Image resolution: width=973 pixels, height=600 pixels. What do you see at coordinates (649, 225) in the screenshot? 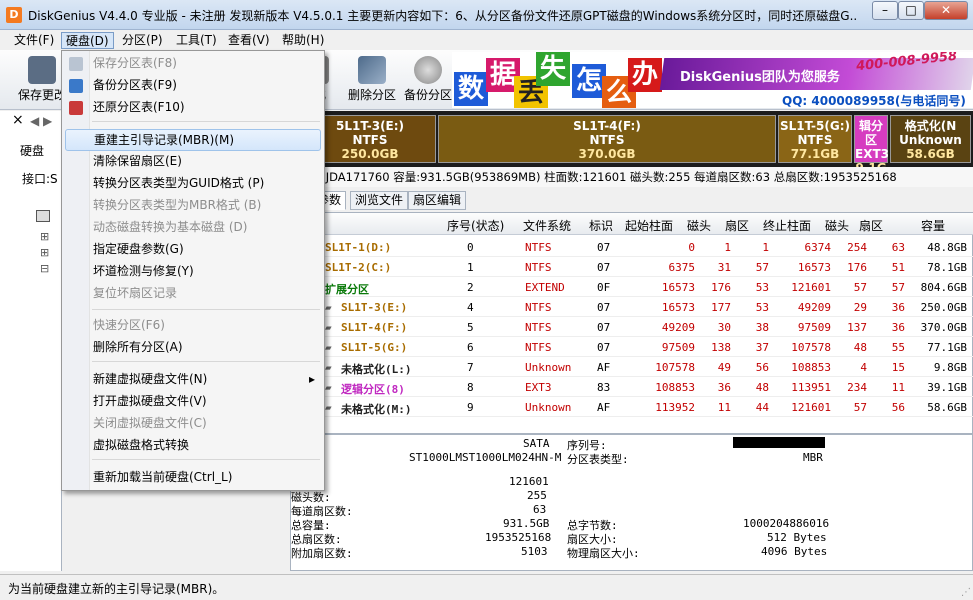
I see `col-start-cyl: 起始柱面` at bounding box center [649, 225].